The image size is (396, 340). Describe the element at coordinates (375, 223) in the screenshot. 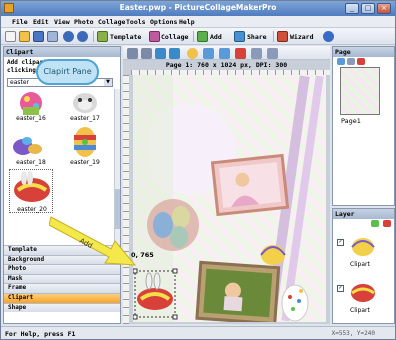

I see `layer-up-icon` at that location.